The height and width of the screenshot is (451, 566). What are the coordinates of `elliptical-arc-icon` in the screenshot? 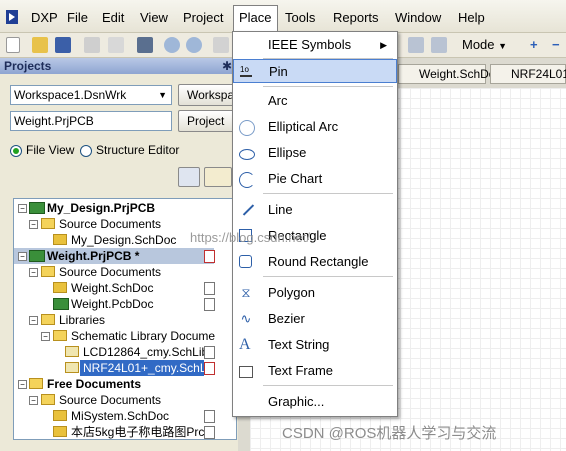 It's located at (247, 128).